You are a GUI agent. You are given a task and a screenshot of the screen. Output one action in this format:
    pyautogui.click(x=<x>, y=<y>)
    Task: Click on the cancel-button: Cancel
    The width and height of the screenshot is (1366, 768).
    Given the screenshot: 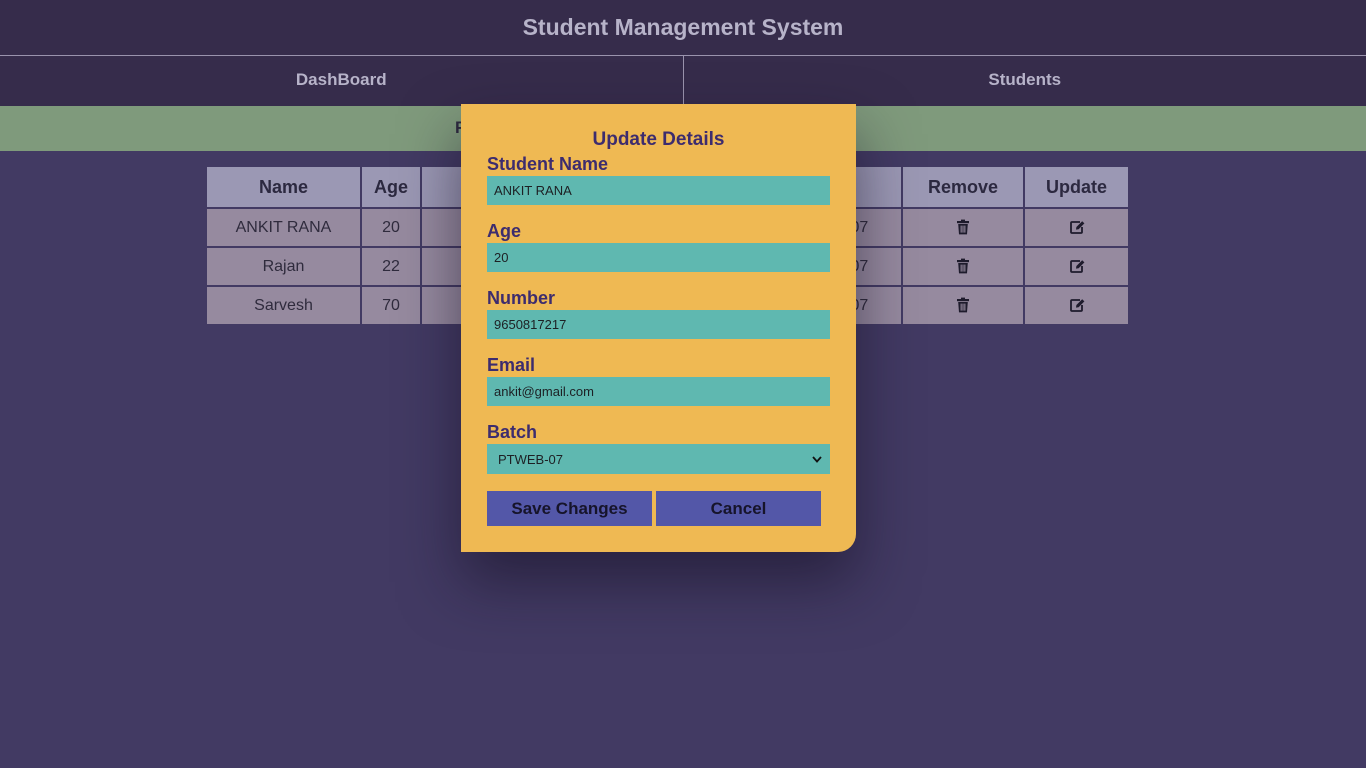 What is the action you would take?
    pyautogui.click(x=738, y=508)
    